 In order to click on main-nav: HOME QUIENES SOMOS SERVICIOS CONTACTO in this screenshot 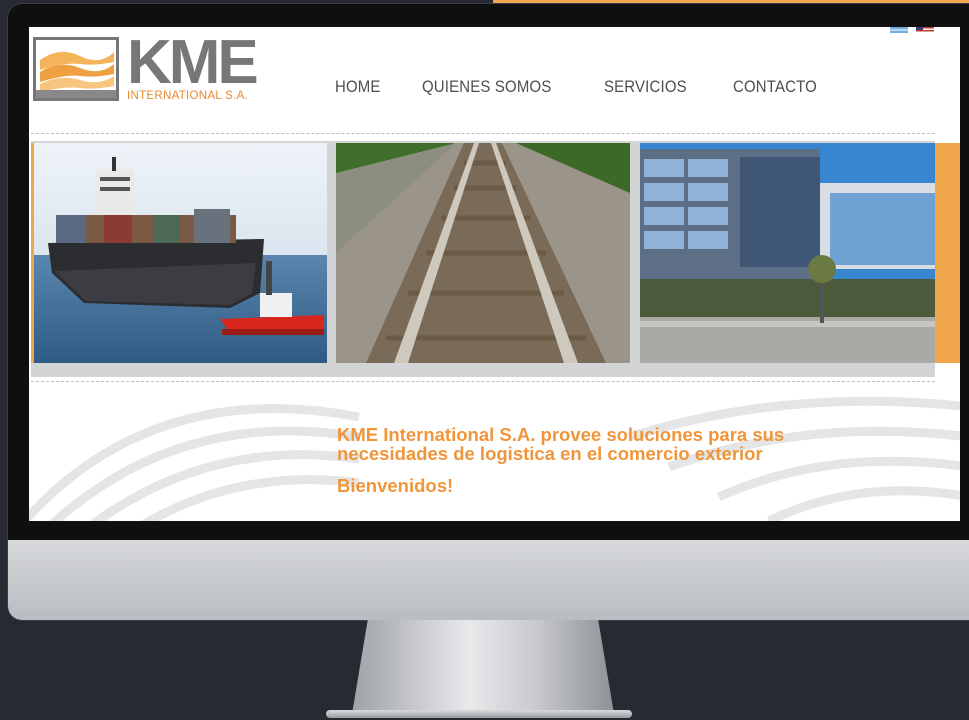, I will do `click(581, 87)`.